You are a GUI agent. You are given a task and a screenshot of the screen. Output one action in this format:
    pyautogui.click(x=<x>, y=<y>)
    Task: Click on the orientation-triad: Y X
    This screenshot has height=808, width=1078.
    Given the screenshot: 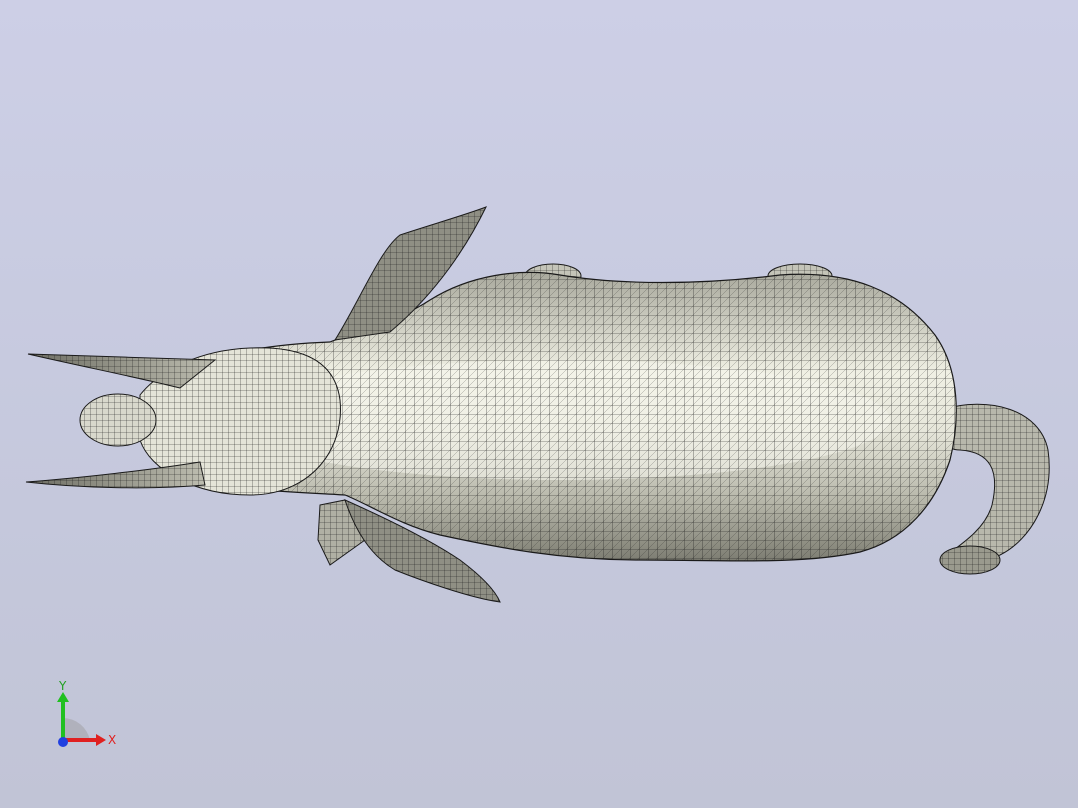 What is the action you would take?
    pyautogui.click(x=85, y=720)
    